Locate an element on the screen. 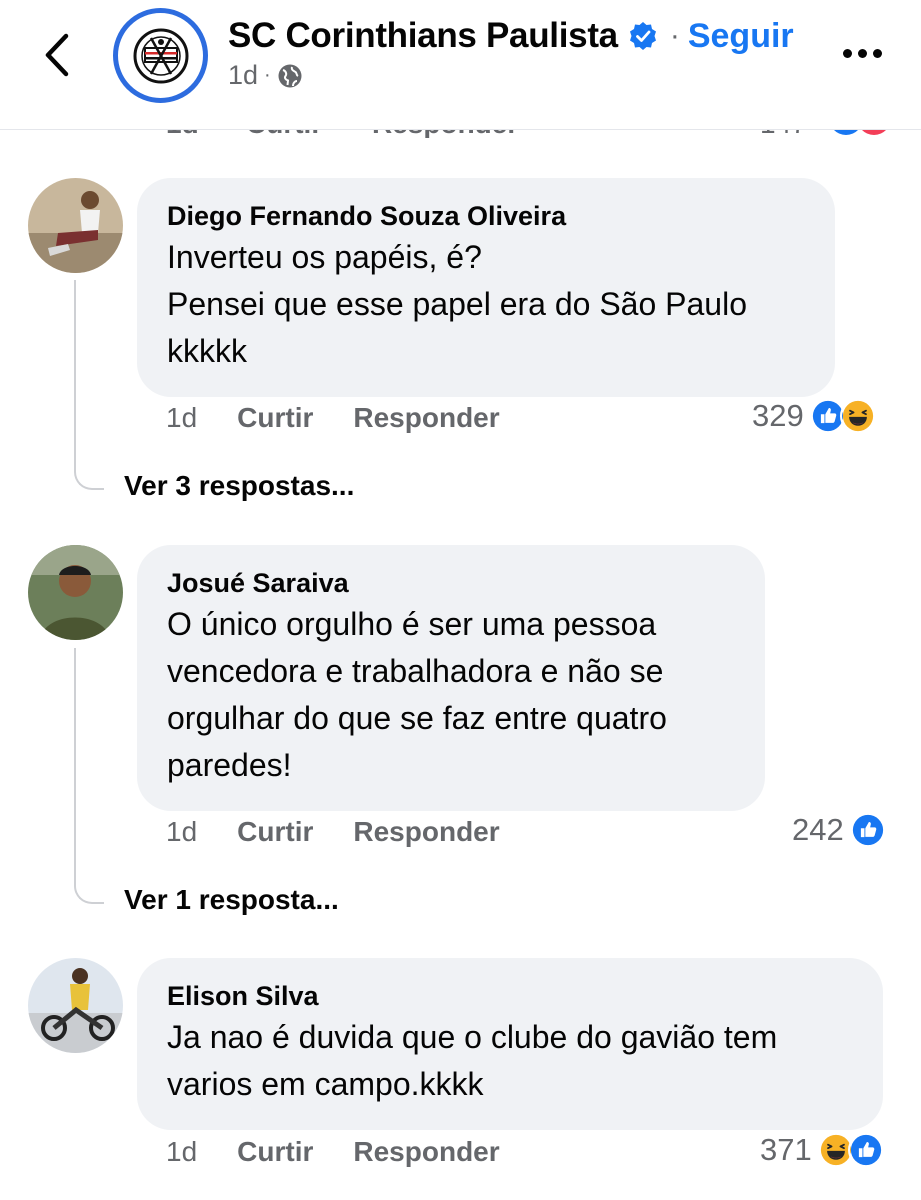  follow-button: Seguir is located at coordinates (741, 36).